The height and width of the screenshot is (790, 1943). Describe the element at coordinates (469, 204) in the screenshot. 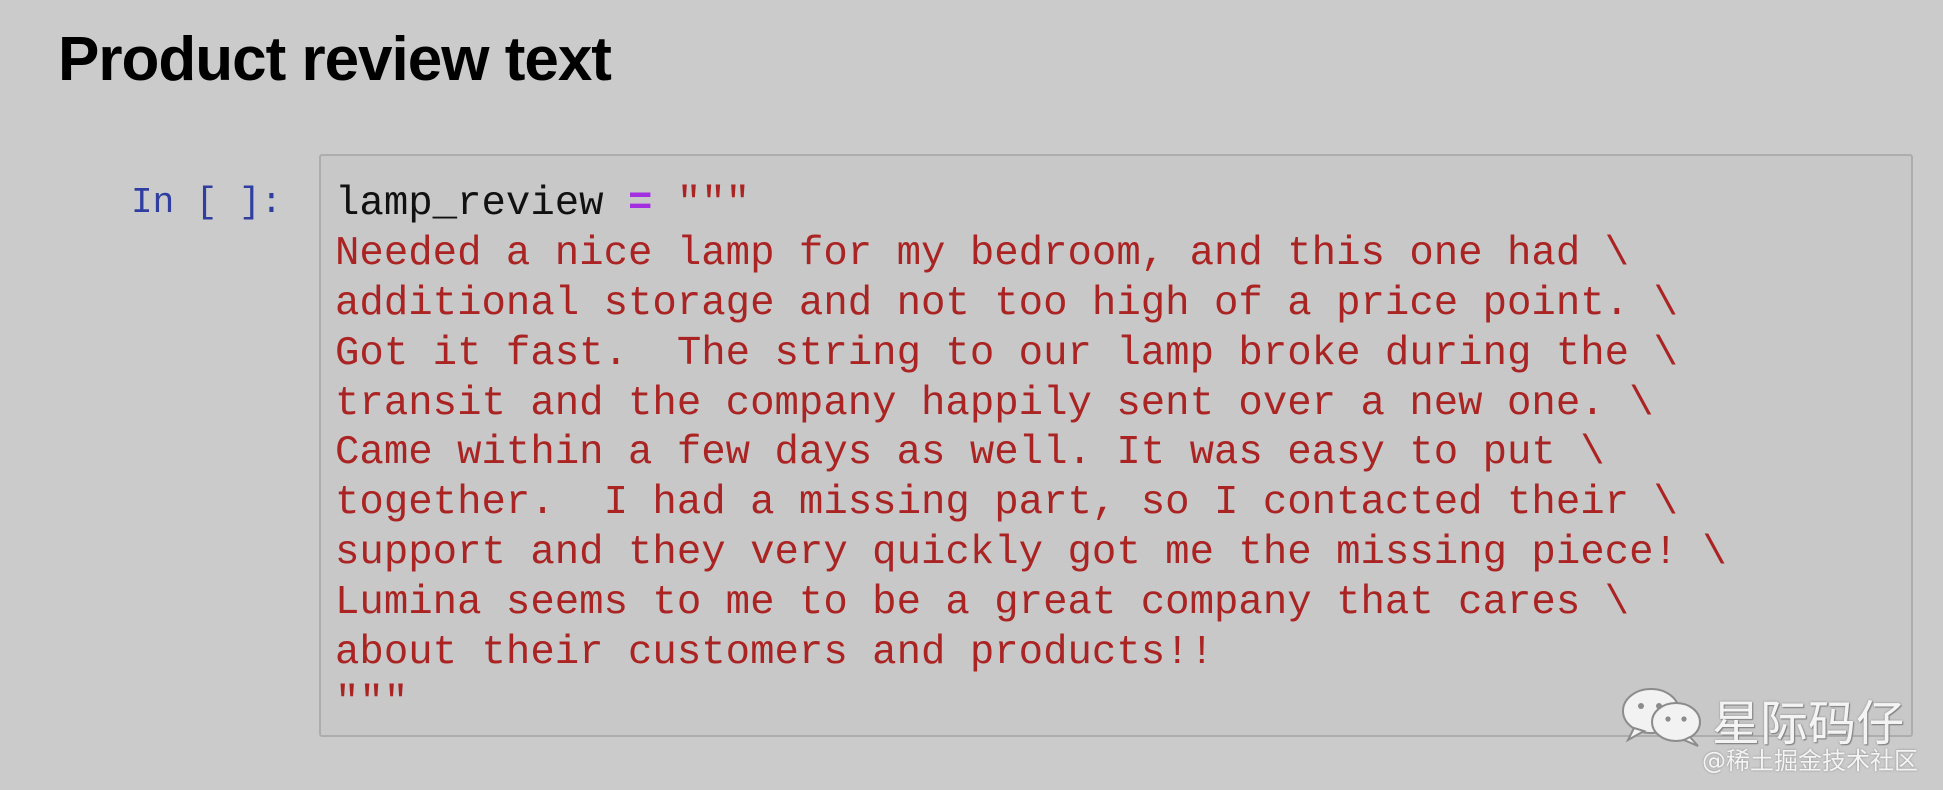

I see `variable-name: lamp_review` at that location.